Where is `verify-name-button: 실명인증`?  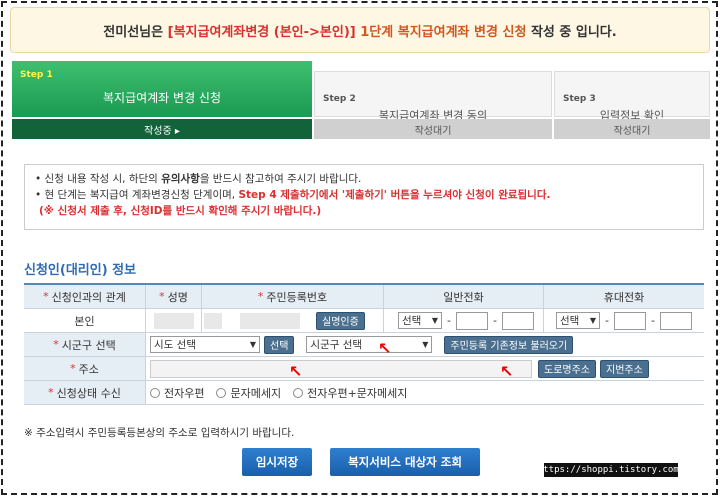 verify-name-button: 실명인증 is located at coordinates (340, 320).